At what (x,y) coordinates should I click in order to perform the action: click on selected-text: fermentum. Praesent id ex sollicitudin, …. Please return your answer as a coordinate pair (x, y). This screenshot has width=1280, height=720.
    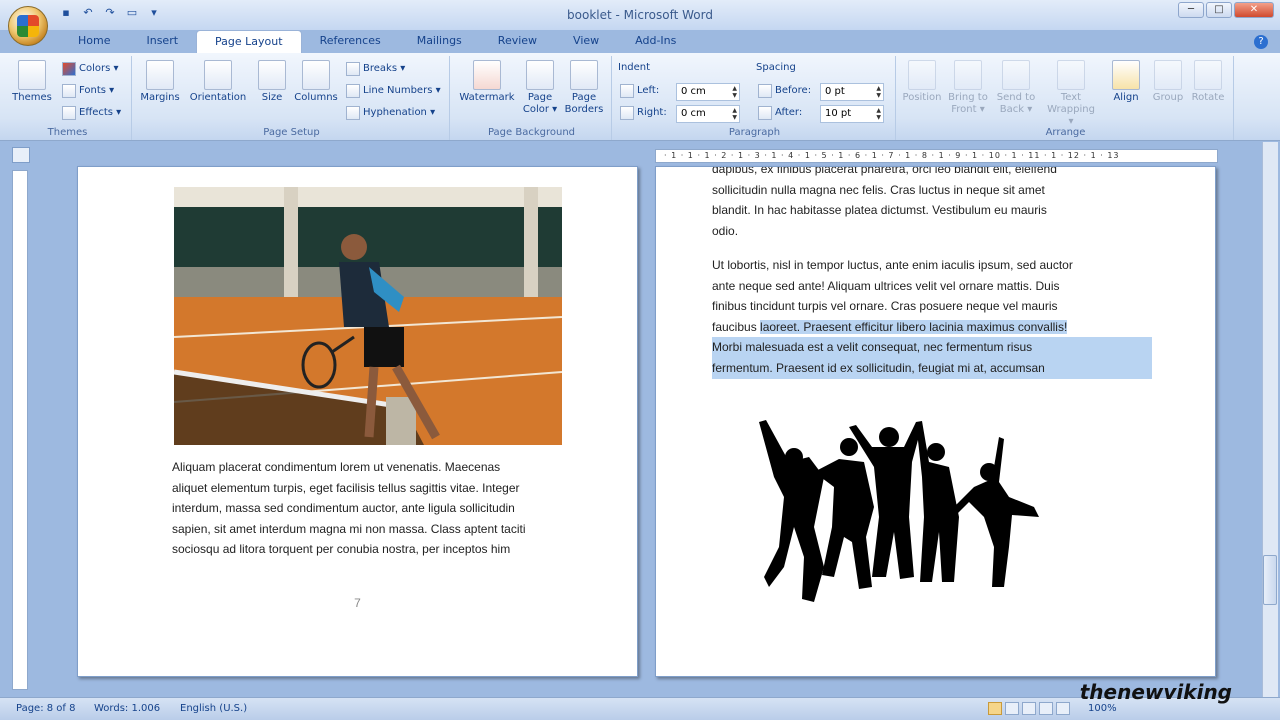
    Looking at the image, I should click on (932, 368).